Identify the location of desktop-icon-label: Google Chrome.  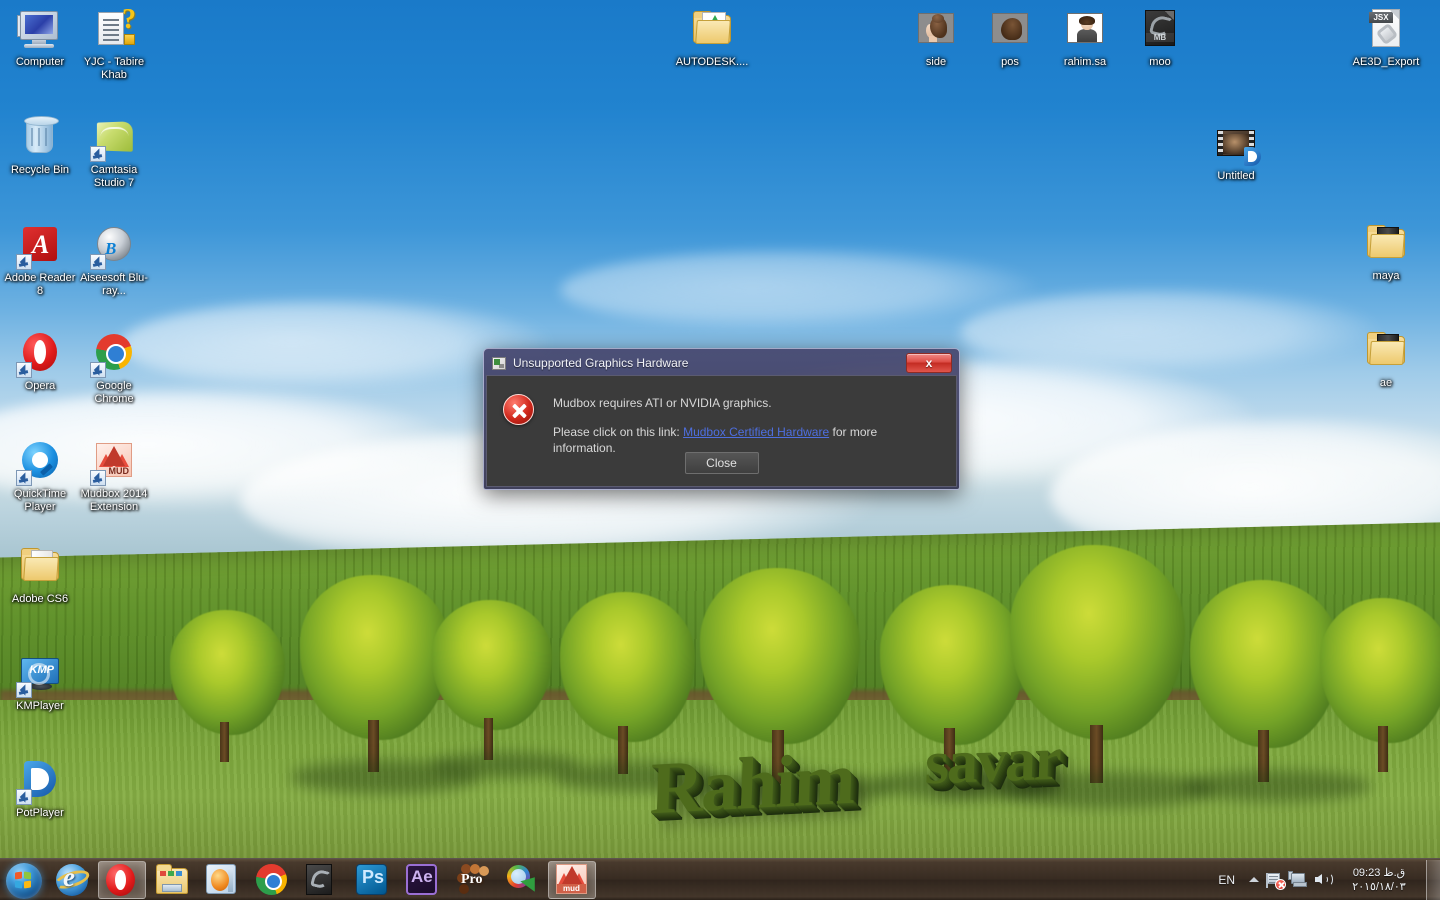
(114, 392).